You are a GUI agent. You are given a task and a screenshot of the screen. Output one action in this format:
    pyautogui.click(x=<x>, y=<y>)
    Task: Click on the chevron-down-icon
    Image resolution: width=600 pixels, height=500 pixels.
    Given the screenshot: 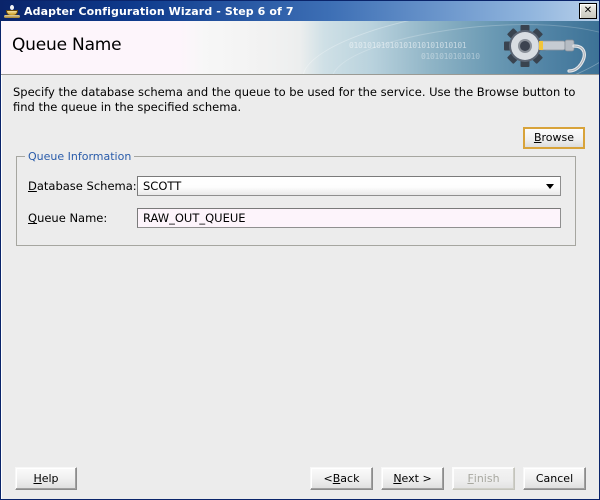 What is the action you would take?
    pyautogui.click(x=550, y=186)
    